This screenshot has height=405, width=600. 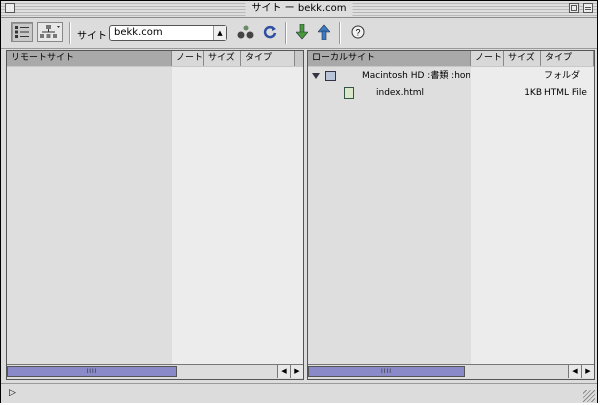 What do you see at coordinates (349, 93) in the screenshot?
I see `html-file-icon` at bounding box center [349, 93].